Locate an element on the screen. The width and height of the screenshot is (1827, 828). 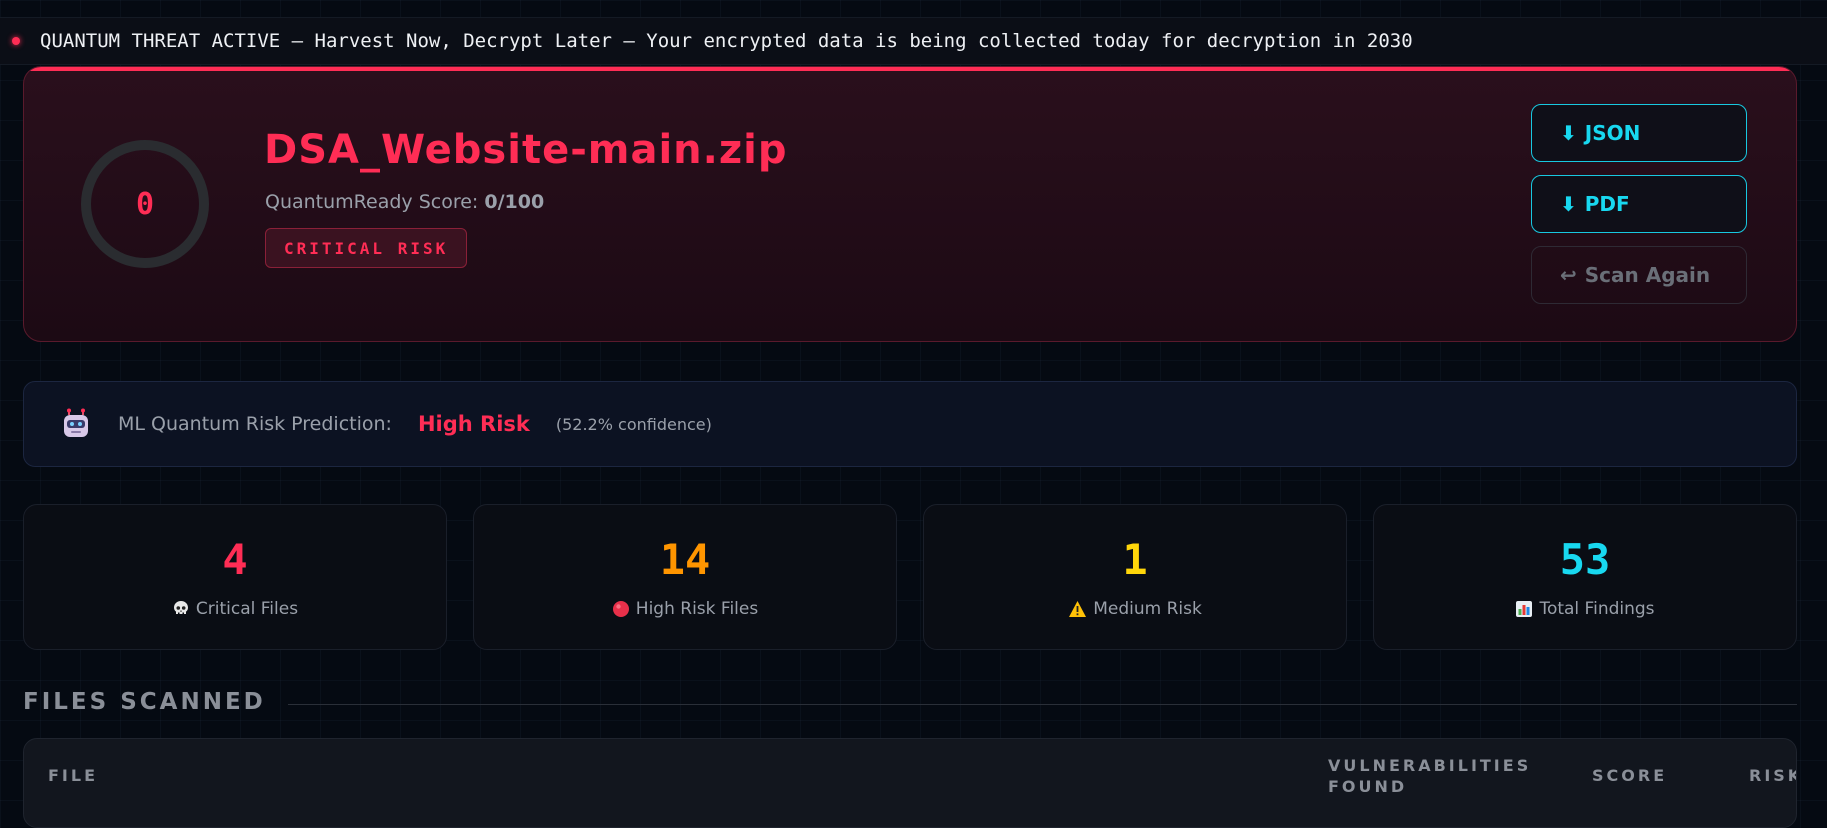
download-pdf-label: PDF is located at coordinates (1607, 204).